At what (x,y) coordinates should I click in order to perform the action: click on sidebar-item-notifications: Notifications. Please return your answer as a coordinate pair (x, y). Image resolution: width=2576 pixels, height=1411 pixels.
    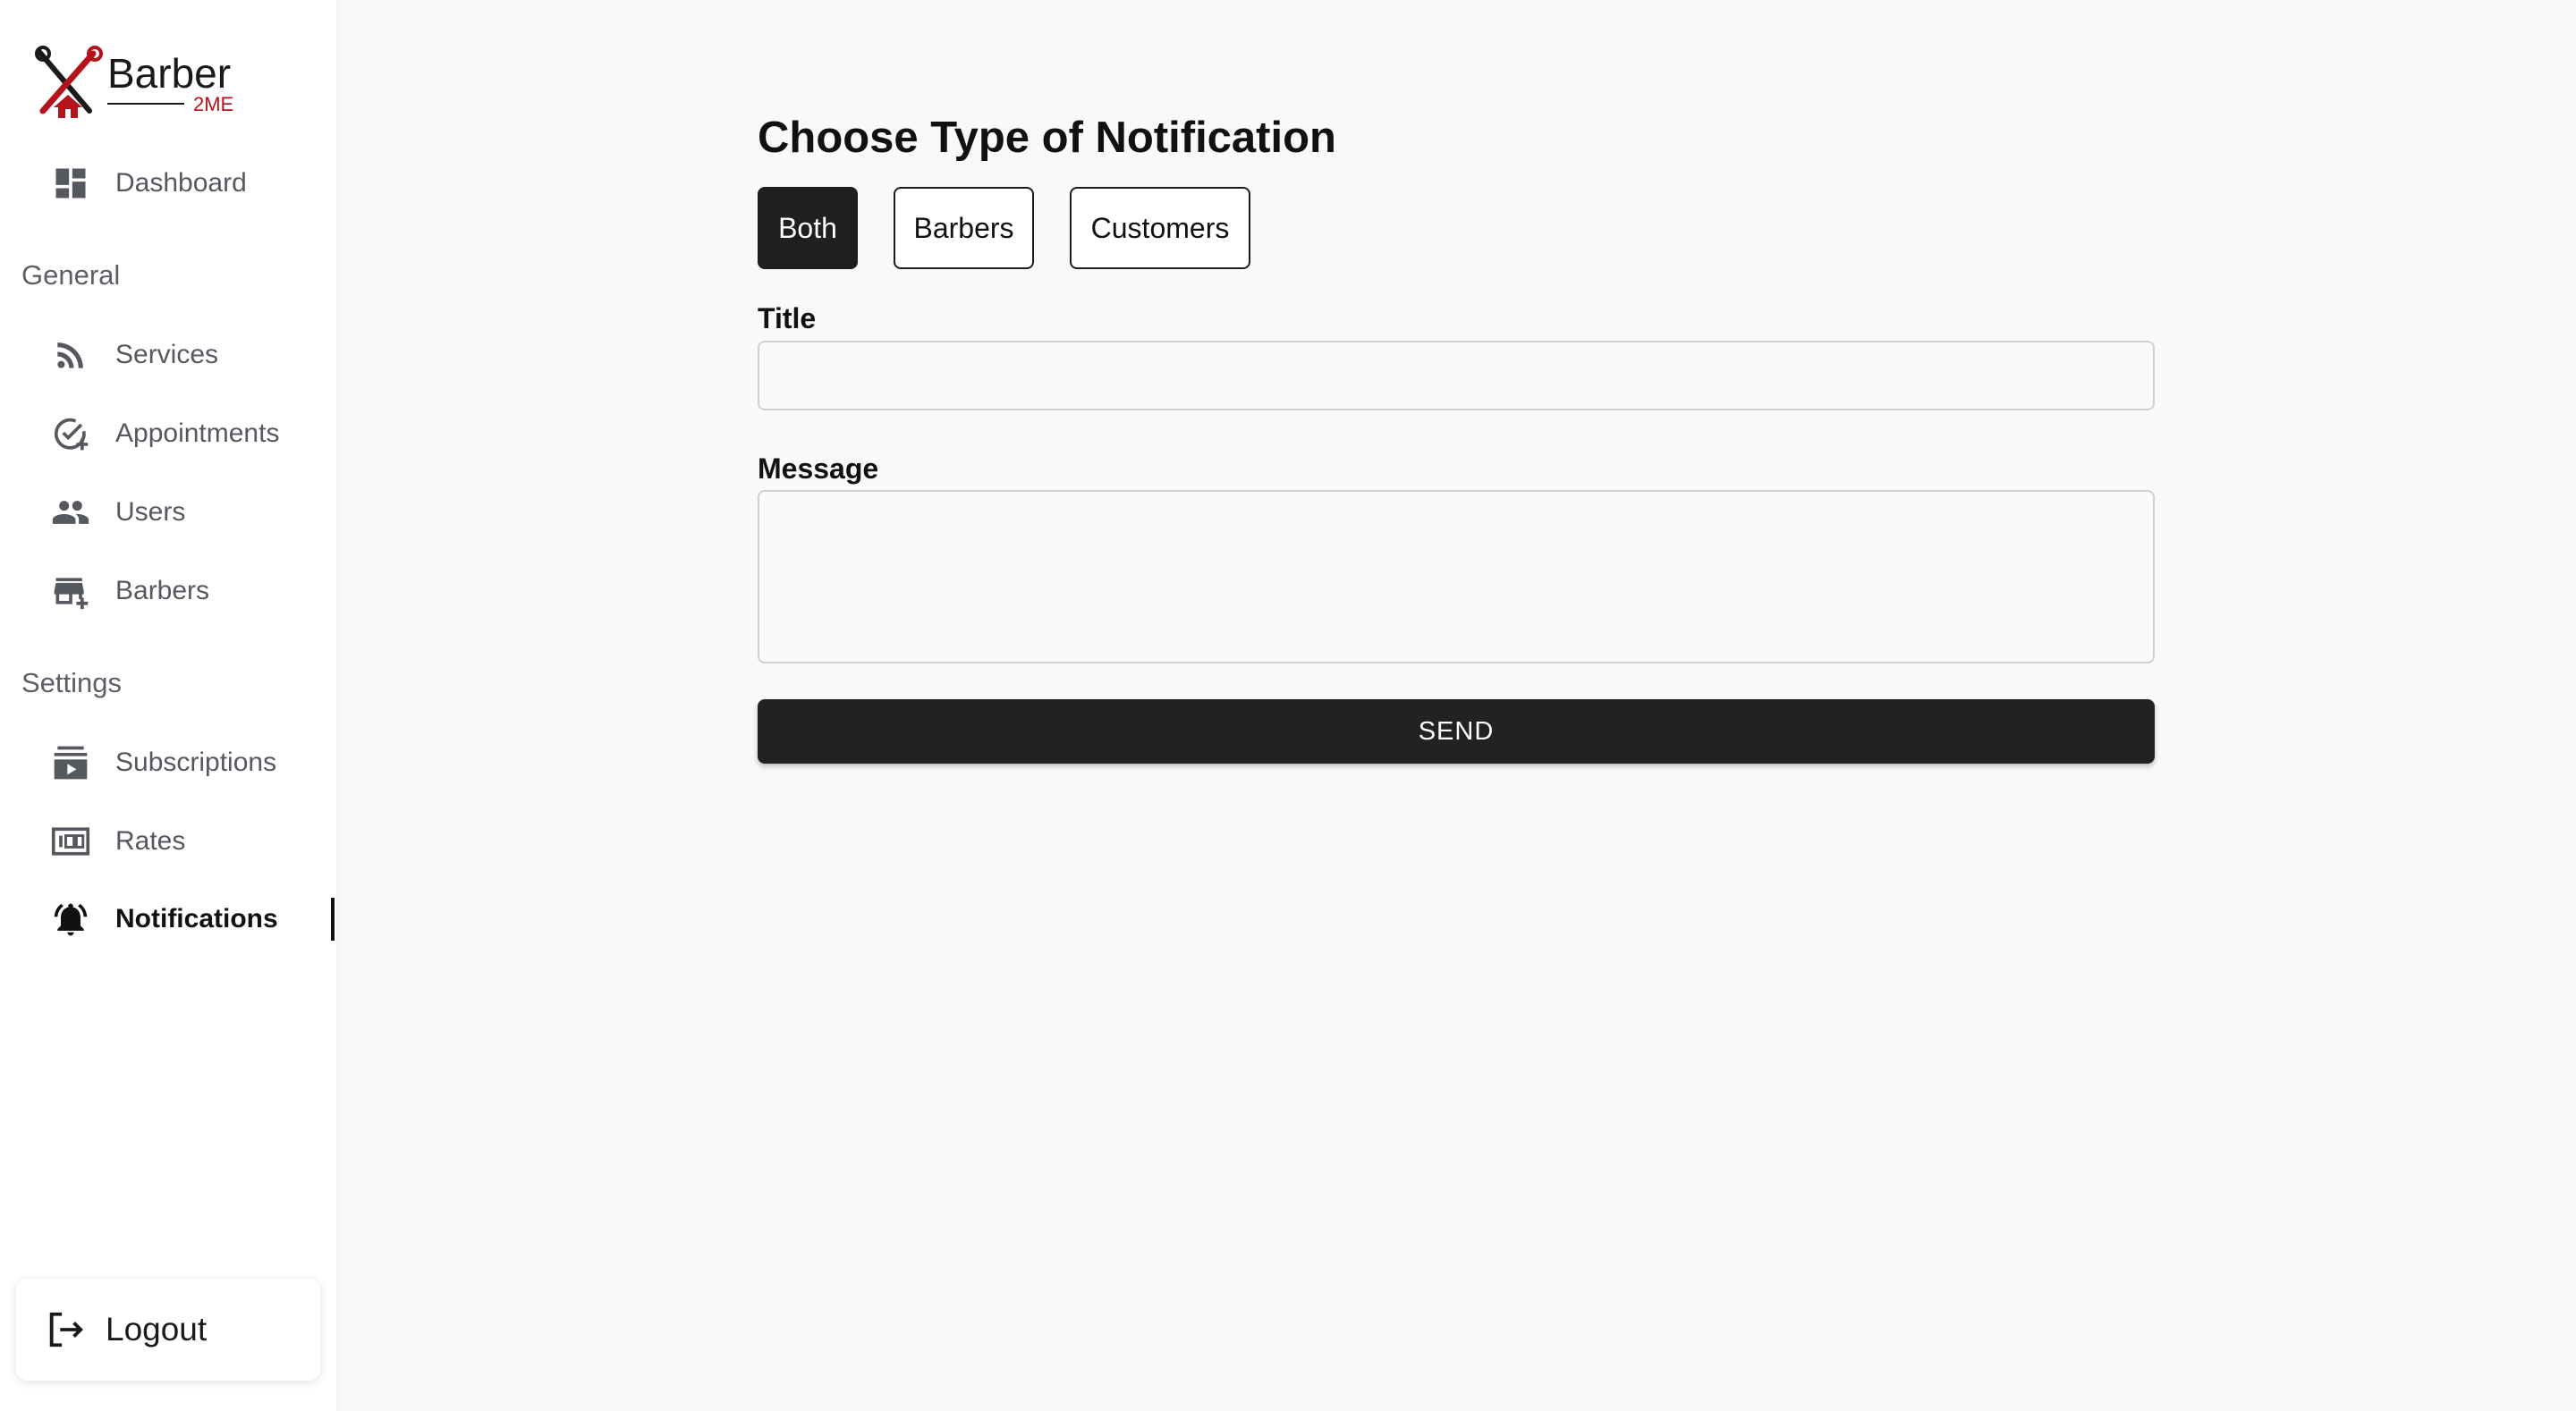
    Looking at the image, I should click on (192, 920).